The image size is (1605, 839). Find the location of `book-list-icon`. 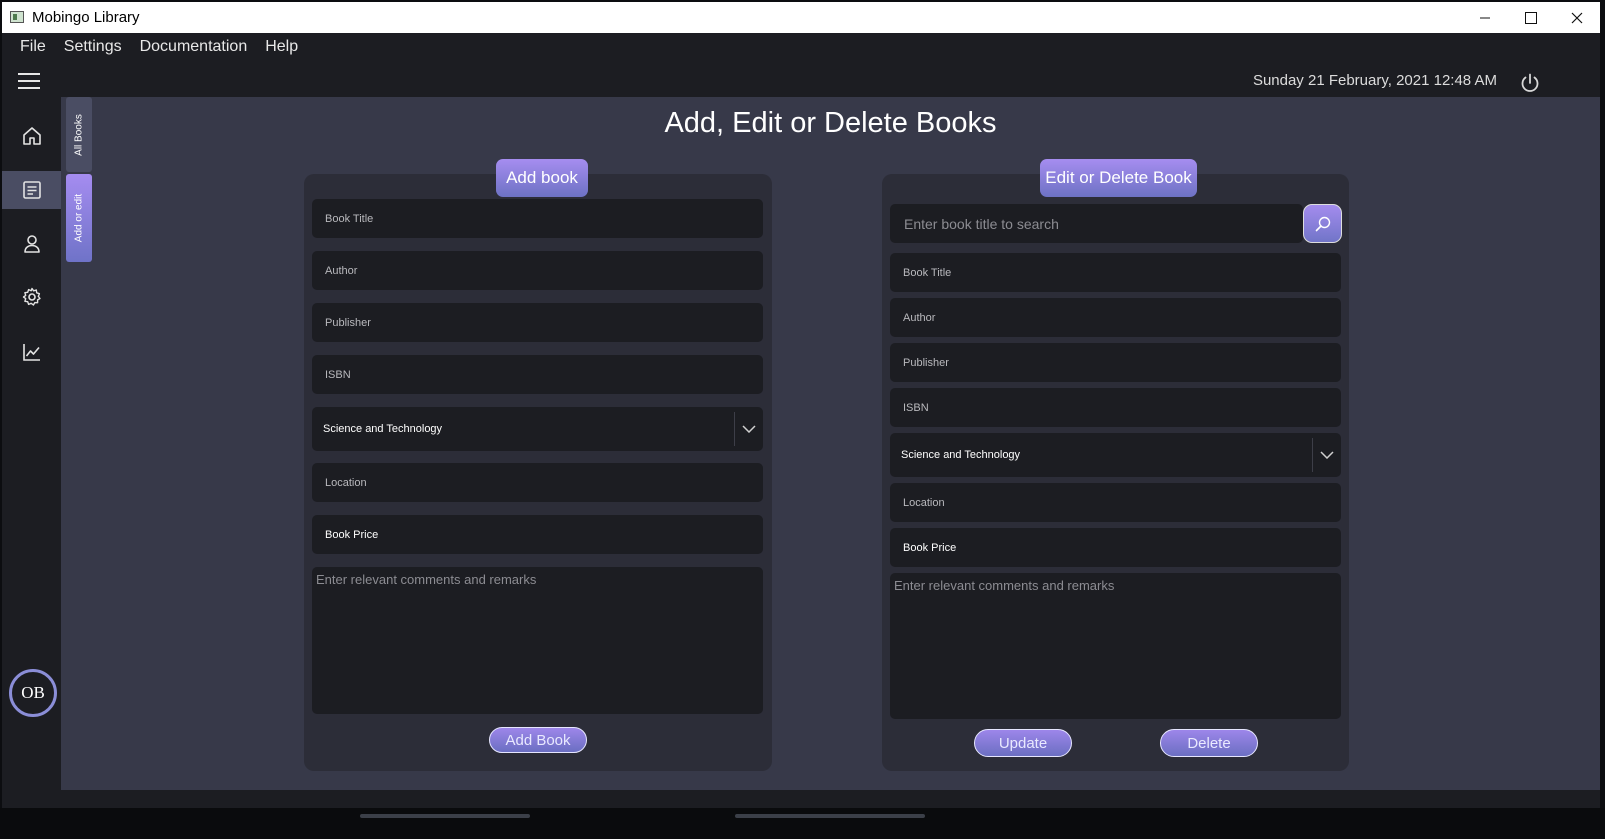

book-list-icon is located at coordinates (31, 190).